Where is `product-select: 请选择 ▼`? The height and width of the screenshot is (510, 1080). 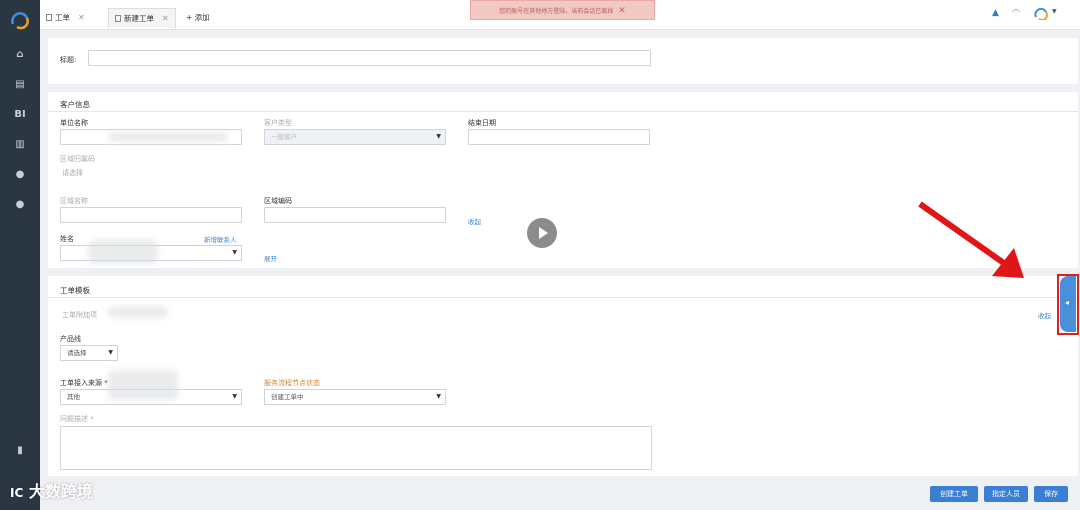
product-select: 请选择 ▼ is located at coordinates (89, 353).